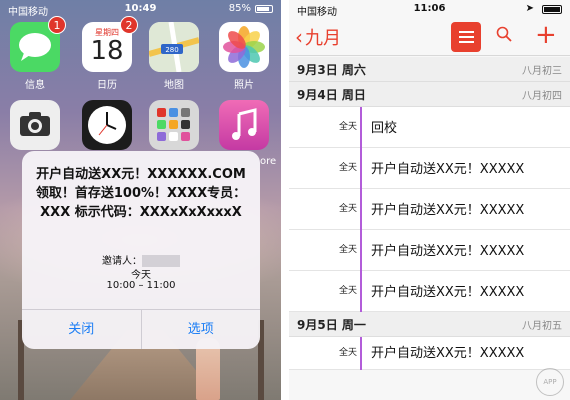  What do you see at coordinates (384, 128) in the screenshot?
I see `event-title: 回校` at bounding box center [384, 128].